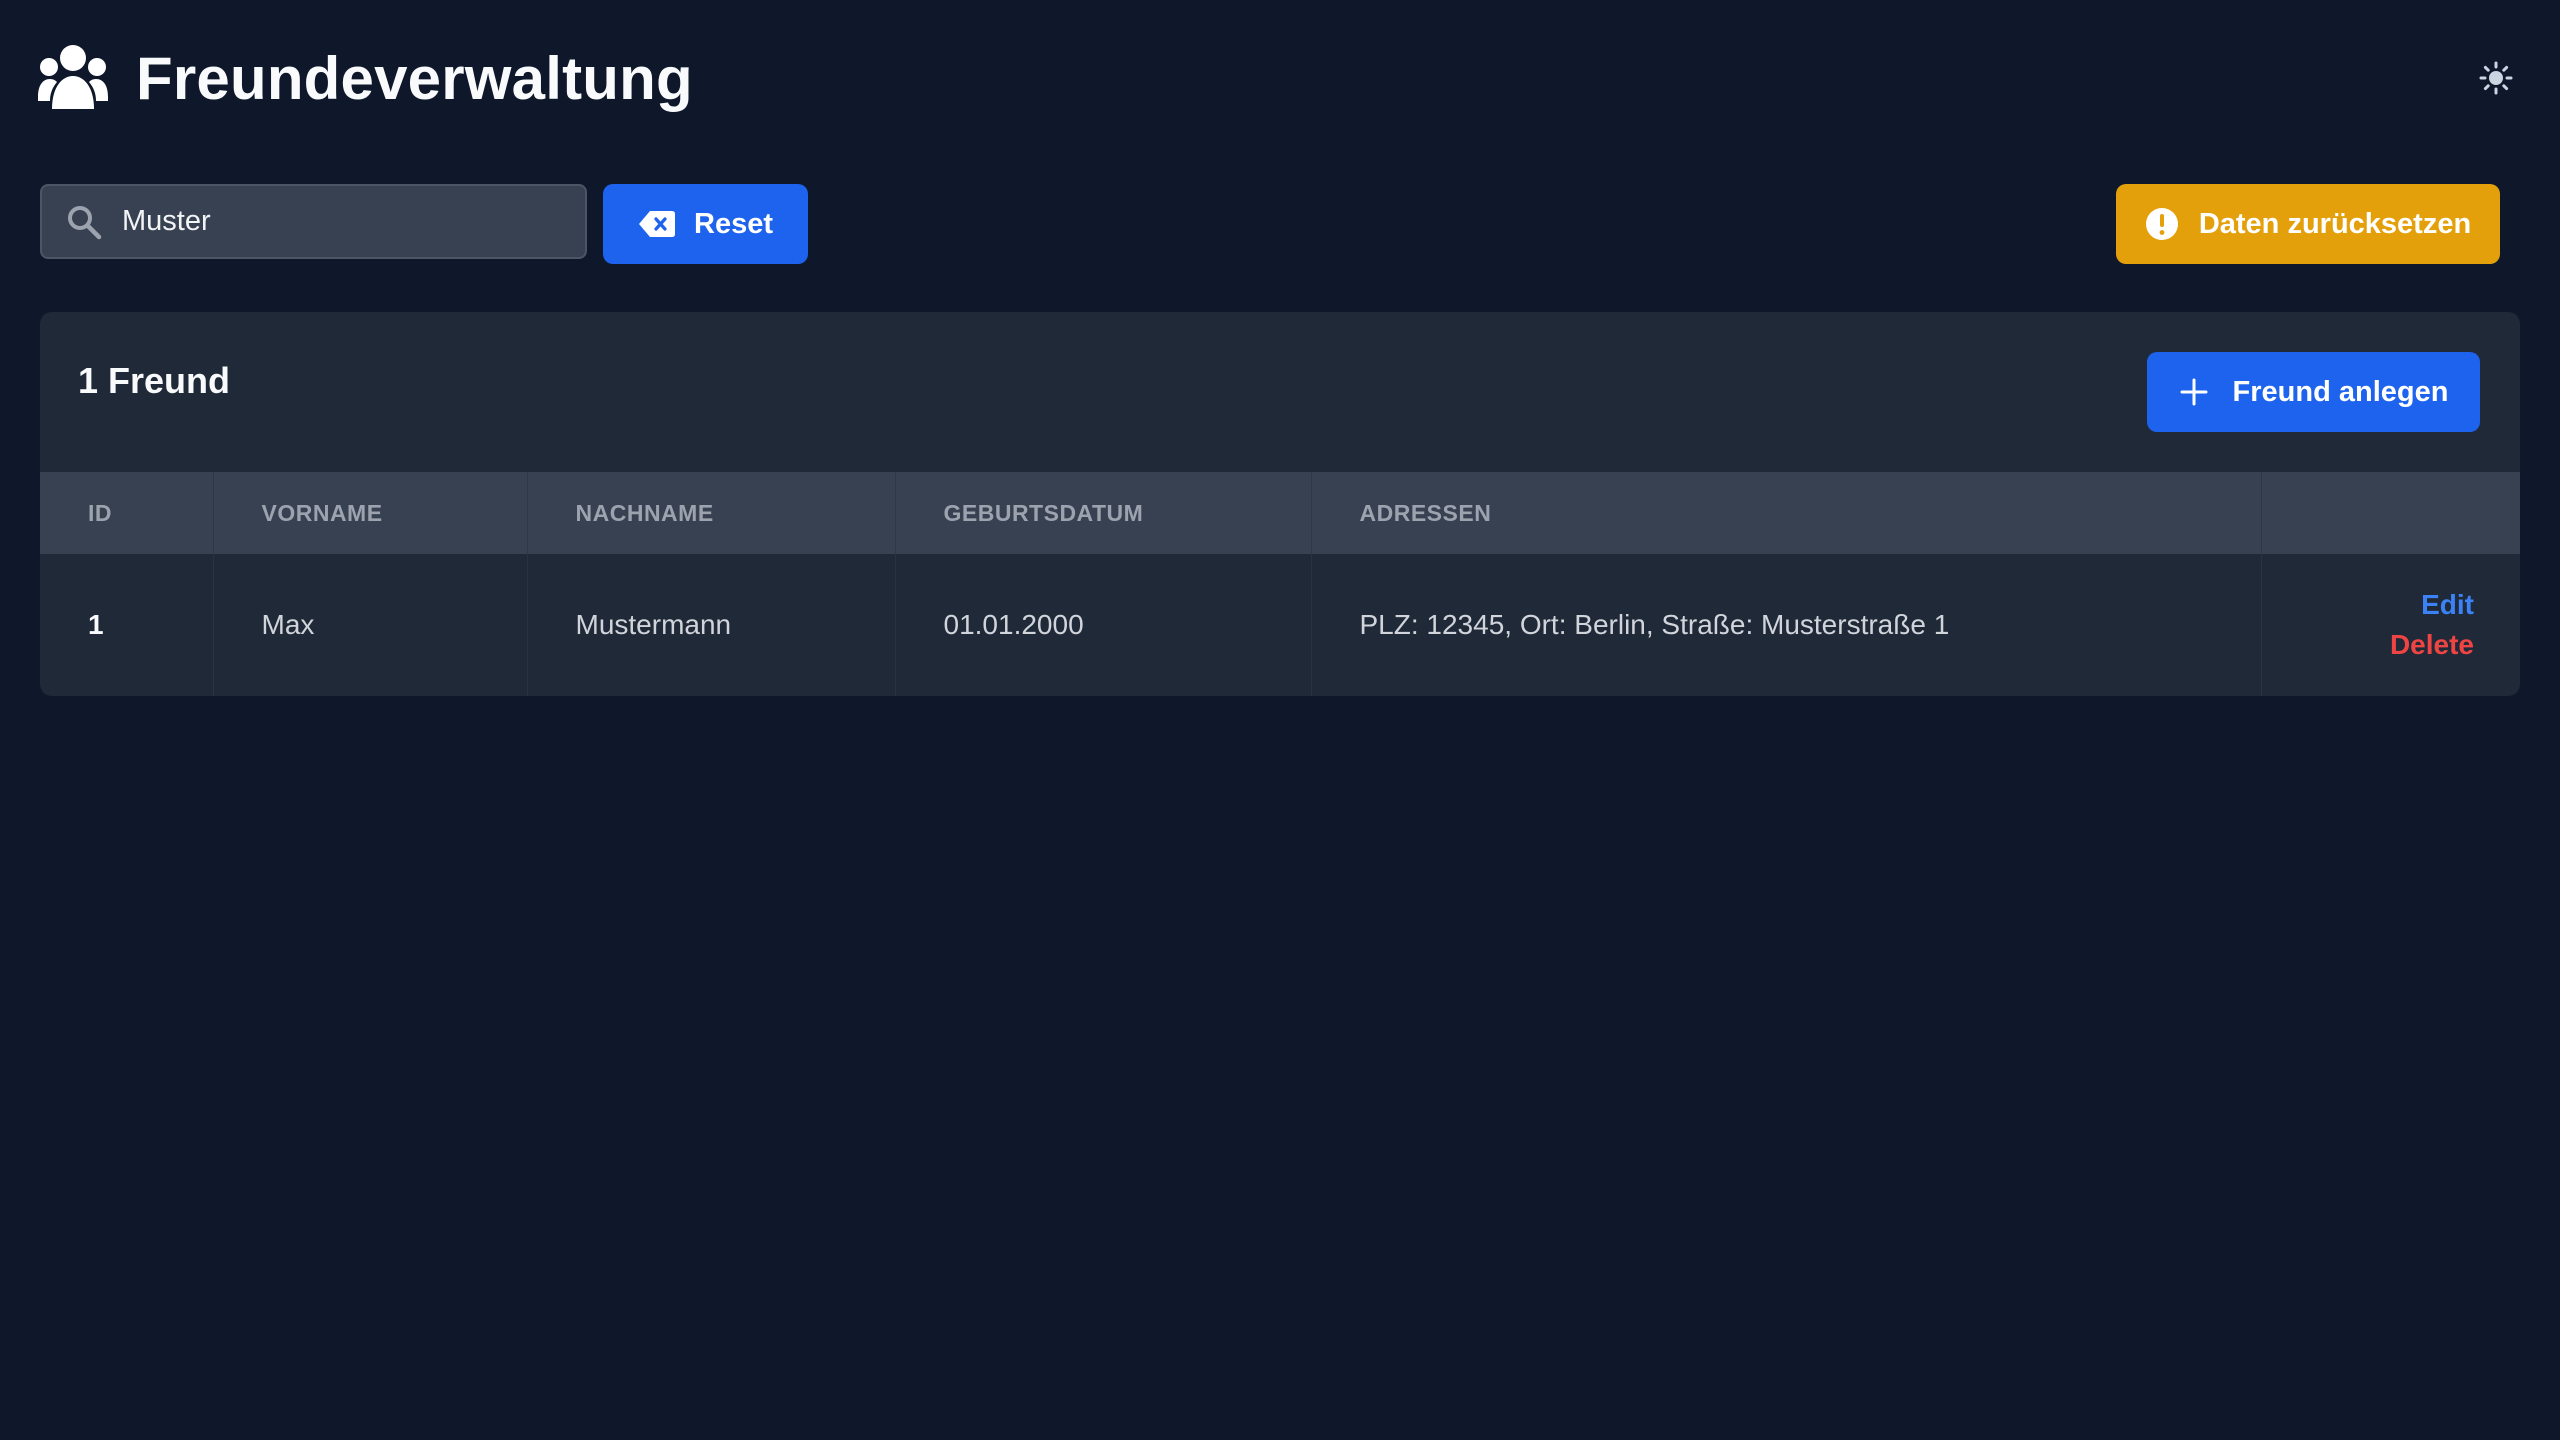 The image size is (2560, 1440). Describe the element at coordinates (1103, 625) in the screenshot. I see `cell-geburtsdatum: 01.01.2000` at that location.